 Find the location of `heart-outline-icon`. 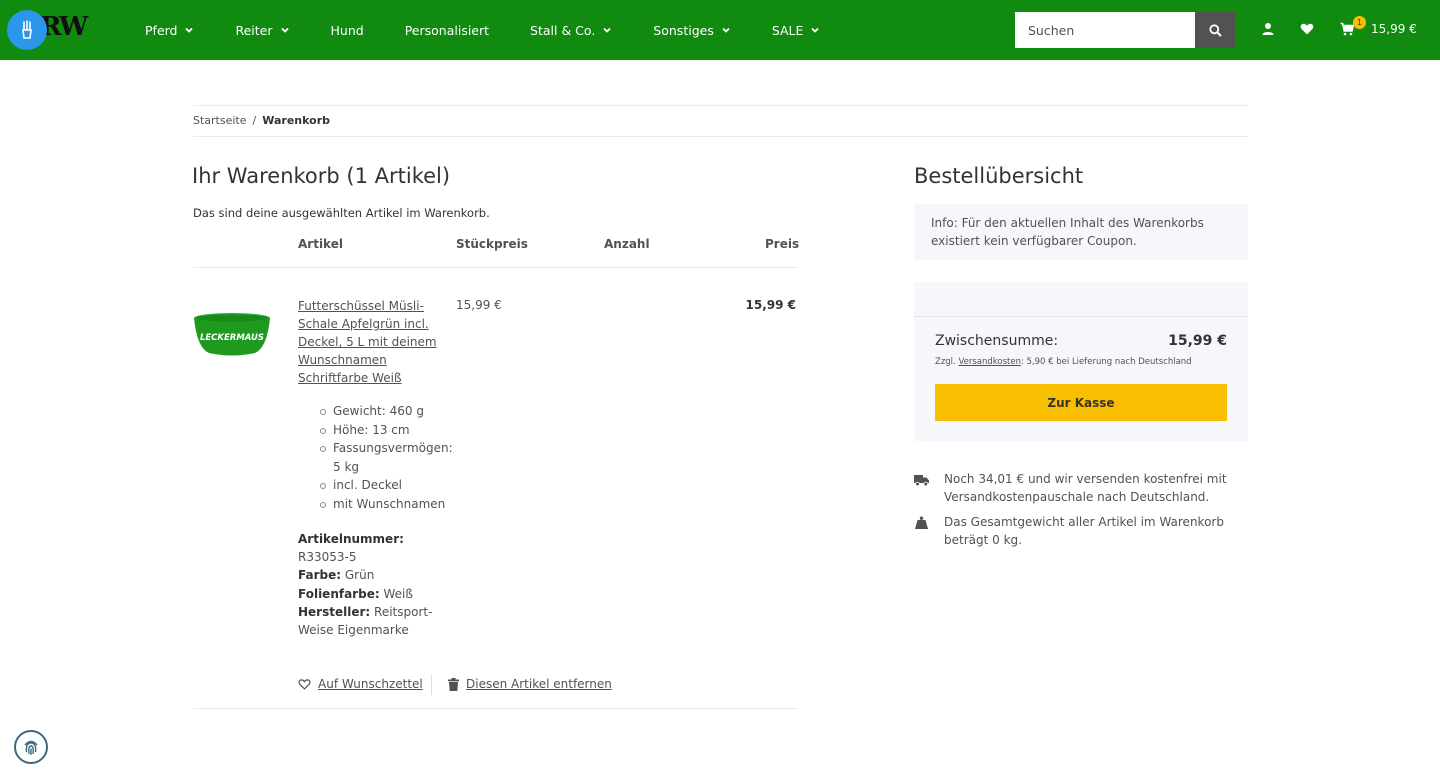

heart-outline-icon is located at coordinates (304, 684).